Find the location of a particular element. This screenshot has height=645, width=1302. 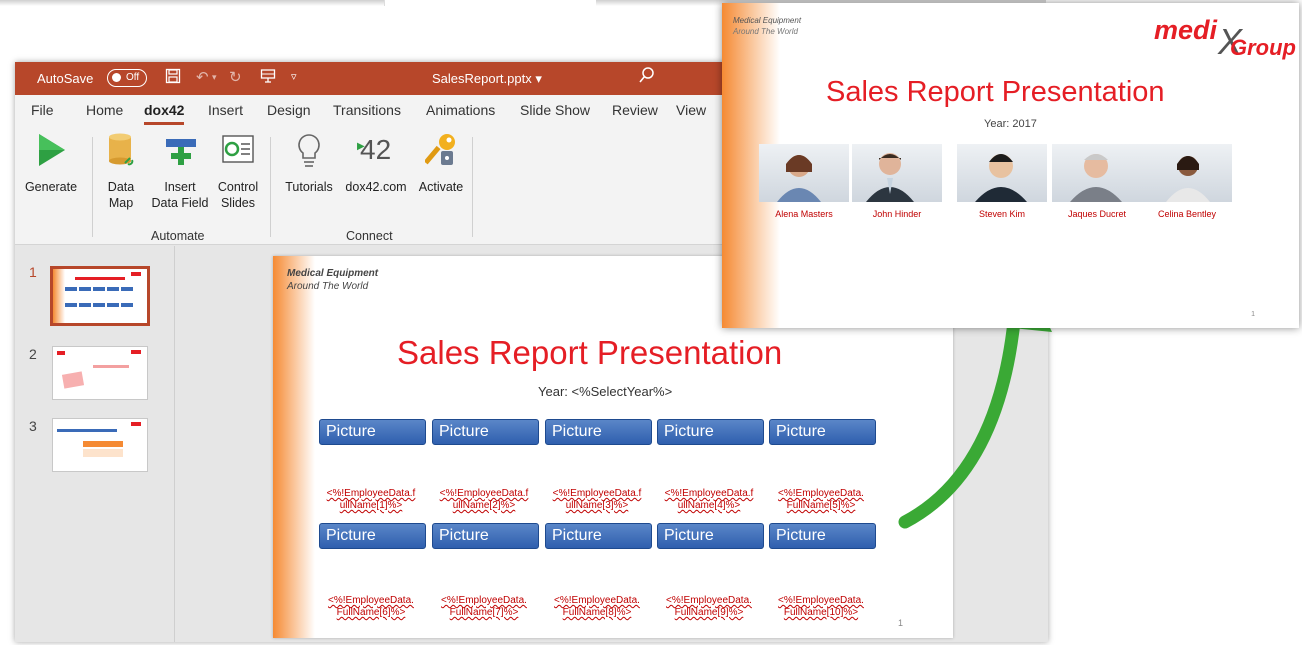

employee-name: Jaques Ducret is located at coordinates (1097, 214).